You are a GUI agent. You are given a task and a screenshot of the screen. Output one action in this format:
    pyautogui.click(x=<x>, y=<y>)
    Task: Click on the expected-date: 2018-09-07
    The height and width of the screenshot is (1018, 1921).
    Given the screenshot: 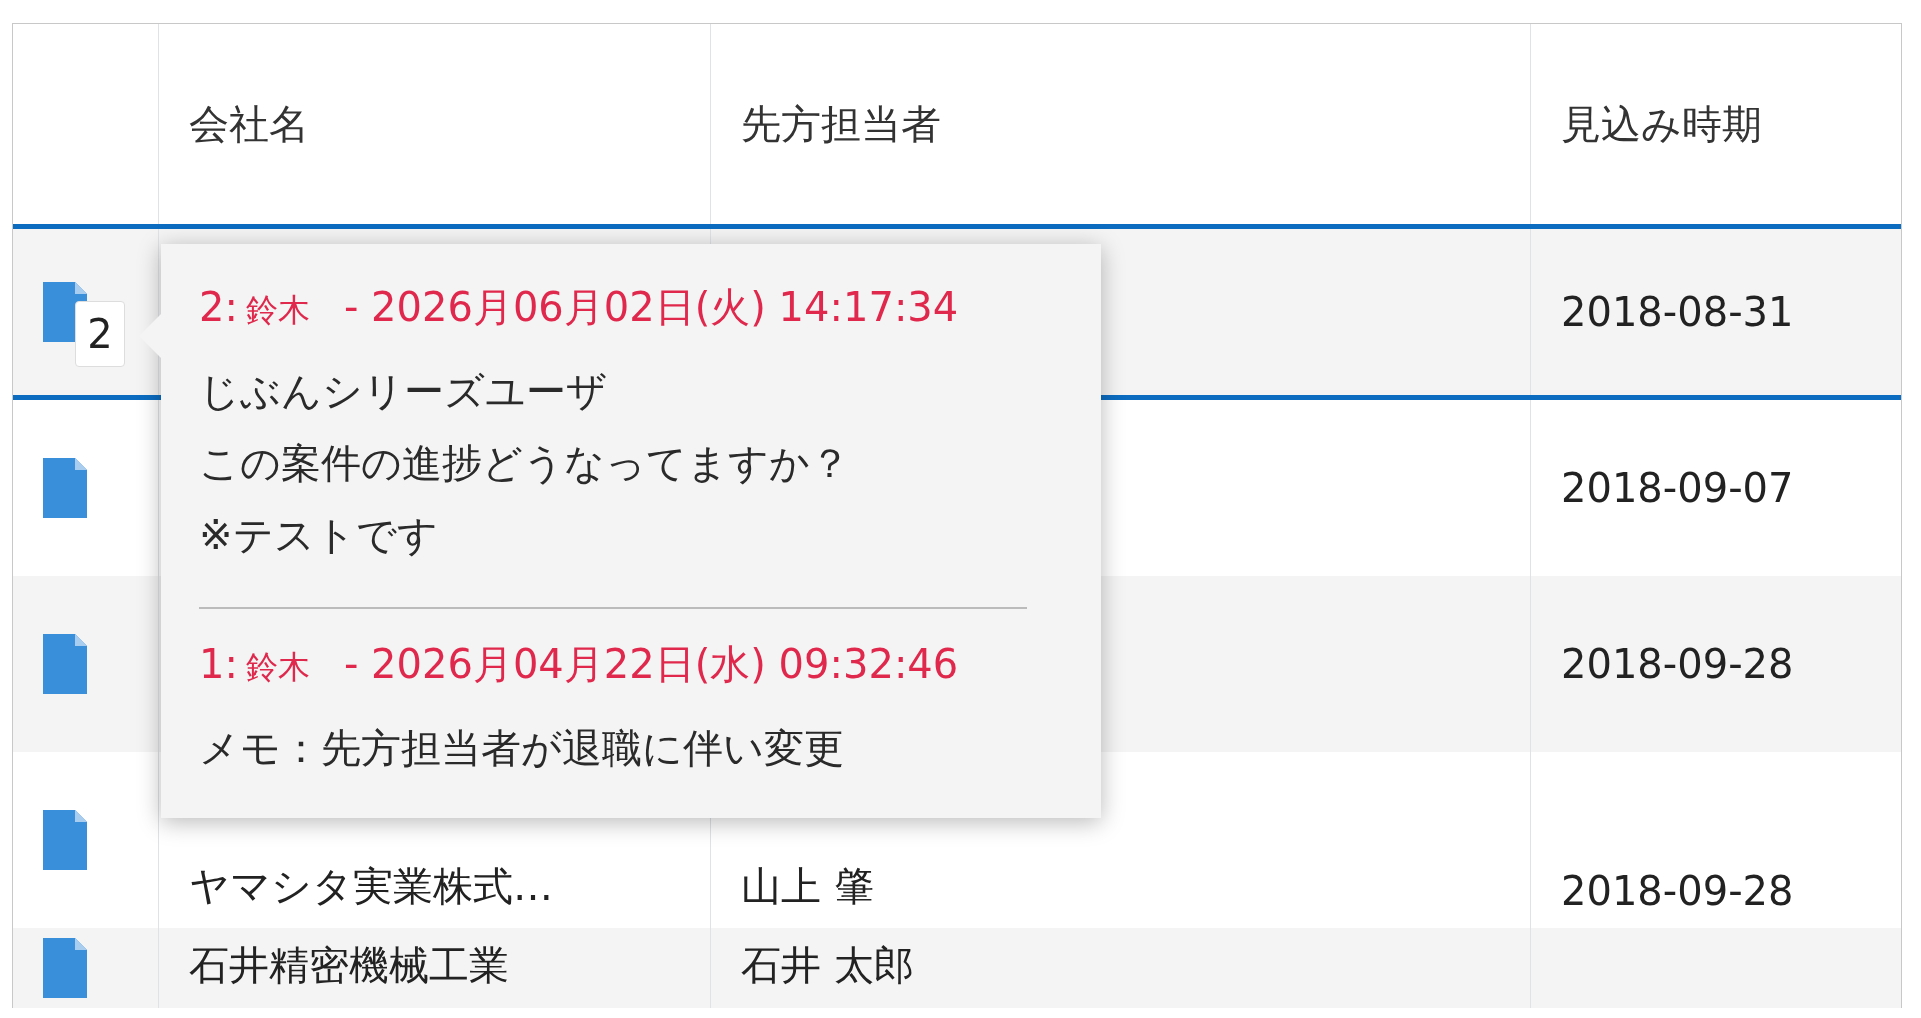 What is the action you would take?
    pyautogui.click(x=1677, y=488)
    